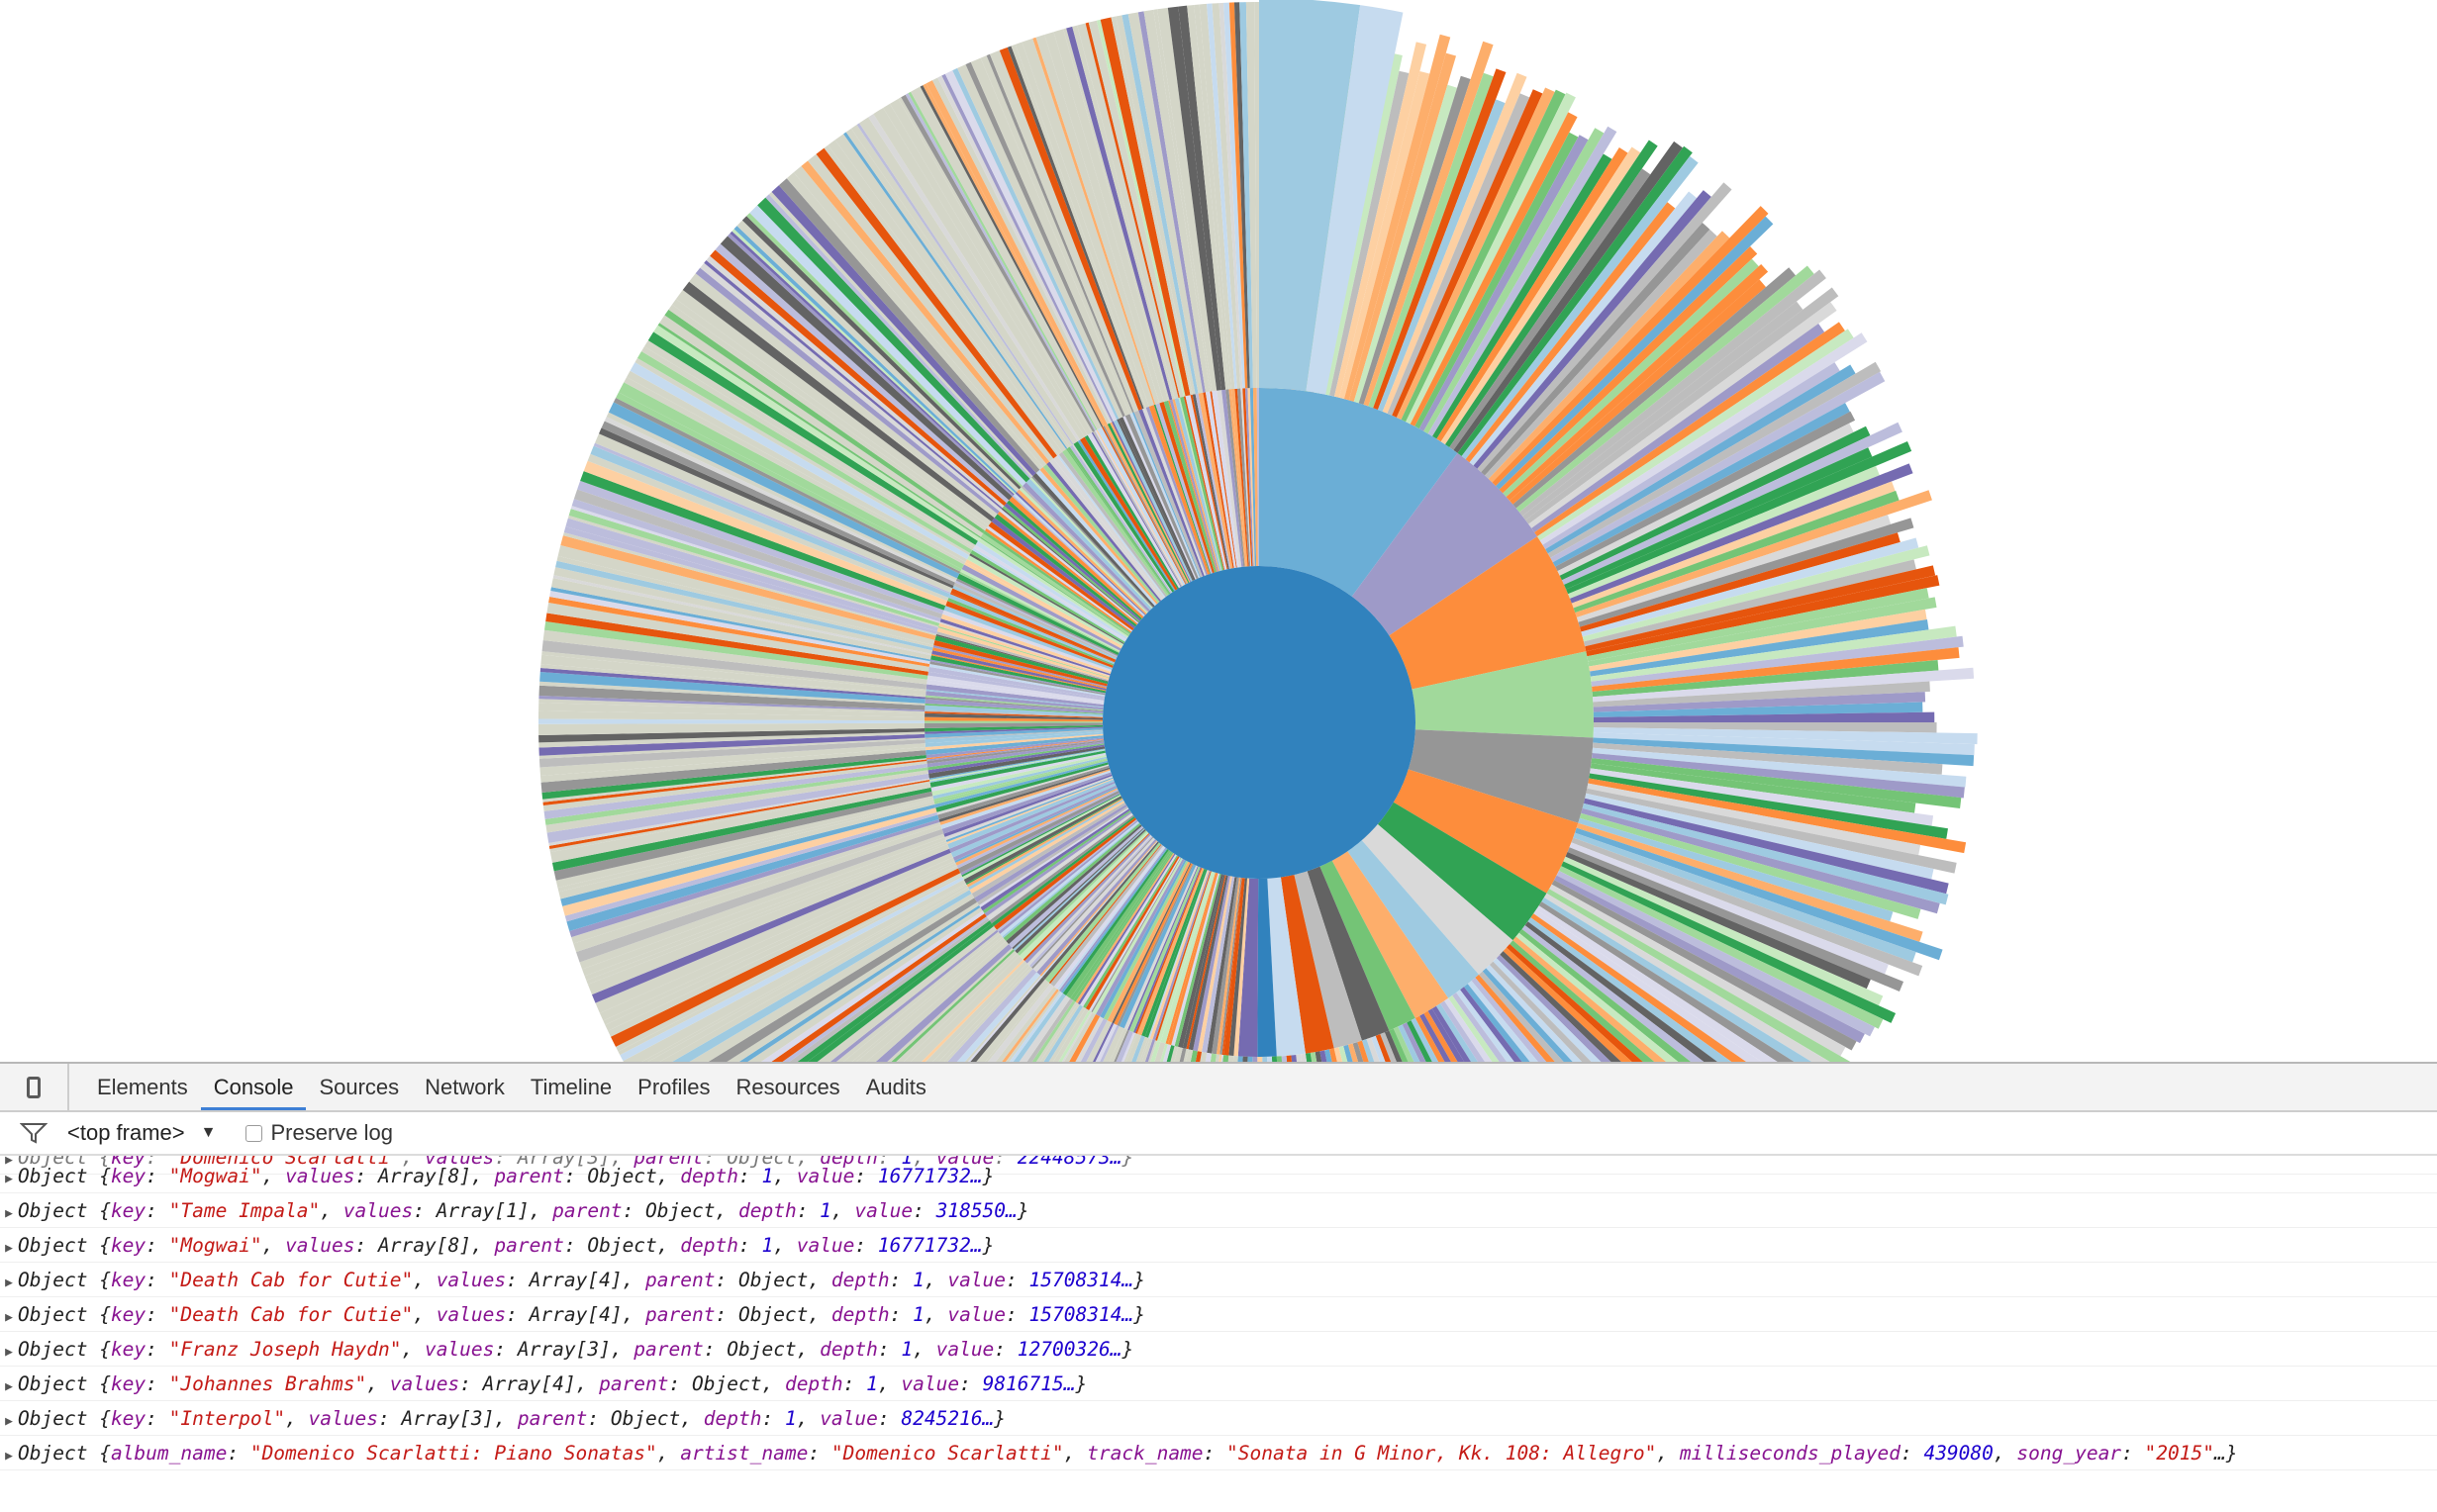  What do you see at coordinates (34, 1087) in the screenshot?
I see `device-mode-icon` at bounding box center [34, 1087].